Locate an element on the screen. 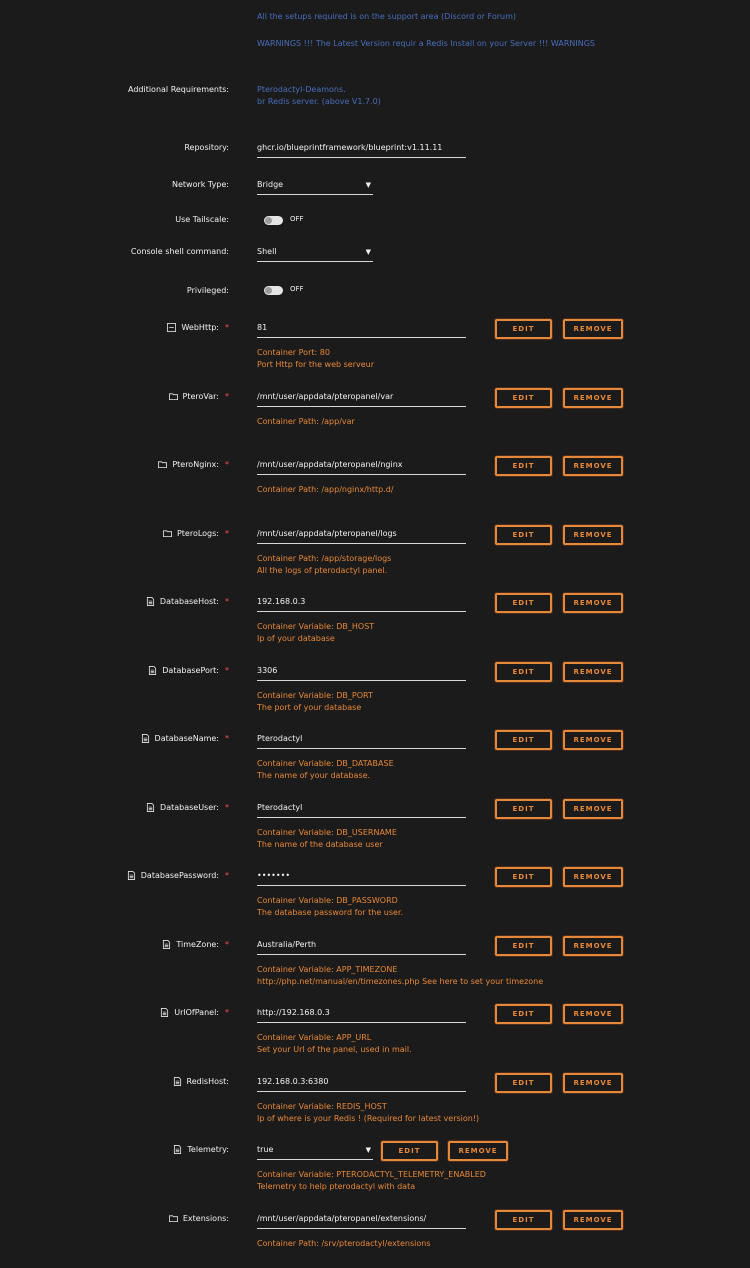 The height and width of the screenshot is (1268, 750). config-input: /mnt/user/appdata/pteropanel/logs is located at coordinates (361, 536).